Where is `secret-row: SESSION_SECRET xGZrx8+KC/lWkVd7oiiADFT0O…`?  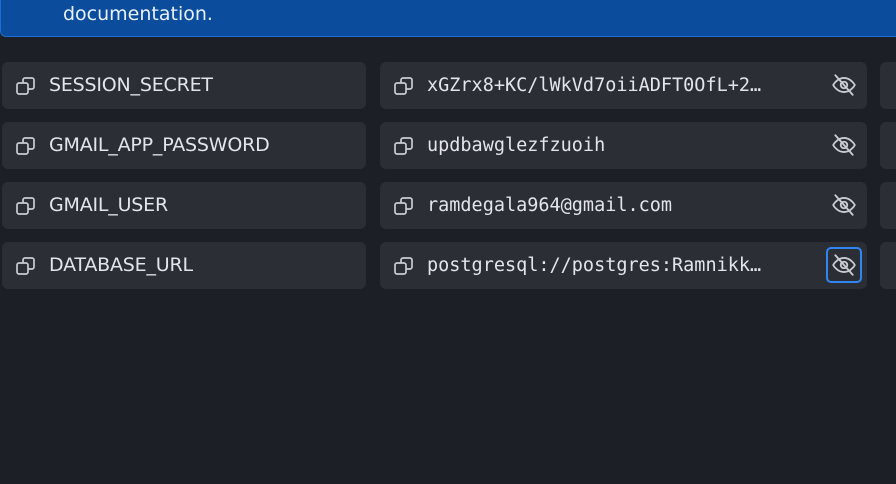 secret-row: SESSION_SECRET xGZrx8+KC/lWkVd7oiiADFT0O… is located at coordinates (448, 86).